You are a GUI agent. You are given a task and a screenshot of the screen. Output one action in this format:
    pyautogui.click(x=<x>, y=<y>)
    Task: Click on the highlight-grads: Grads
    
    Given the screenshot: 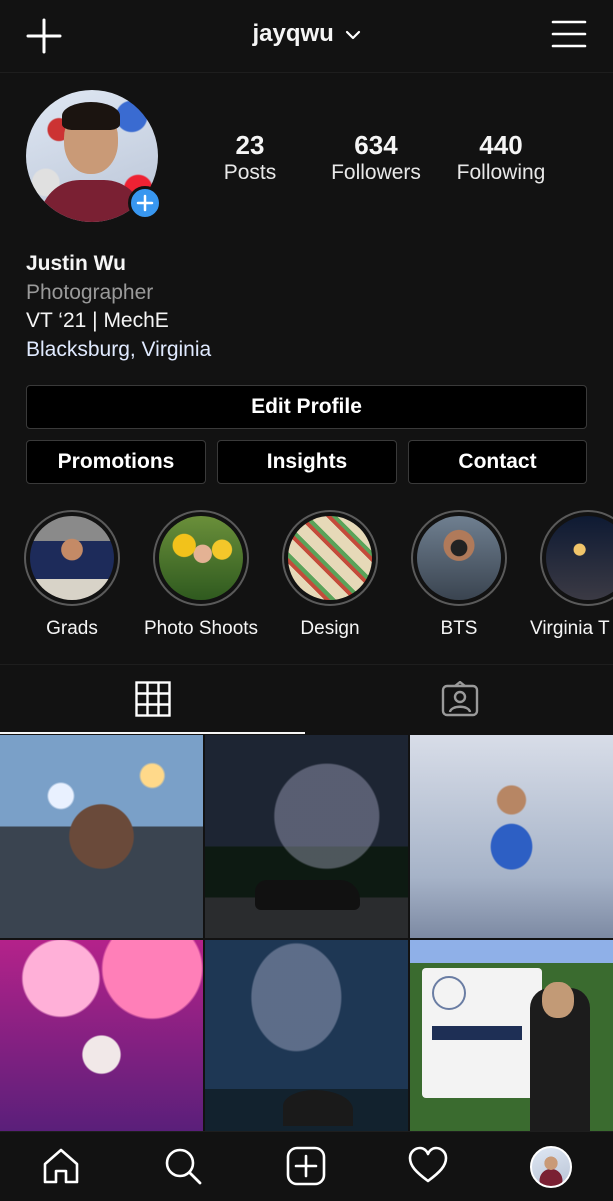 What is the action you would take?
    pyautogui.click(x=72, y=575)
    